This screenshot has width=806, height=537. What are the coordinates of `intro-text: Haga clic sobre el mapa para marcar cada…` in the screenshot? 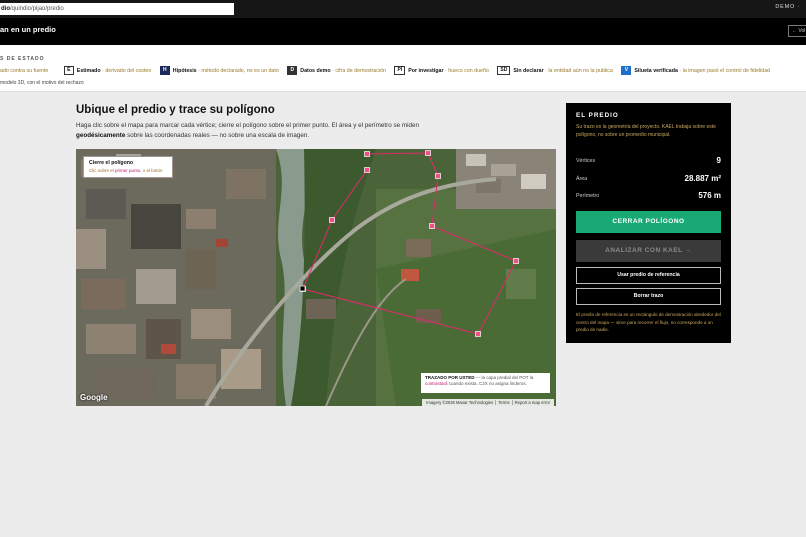 It's located at (247, 130).